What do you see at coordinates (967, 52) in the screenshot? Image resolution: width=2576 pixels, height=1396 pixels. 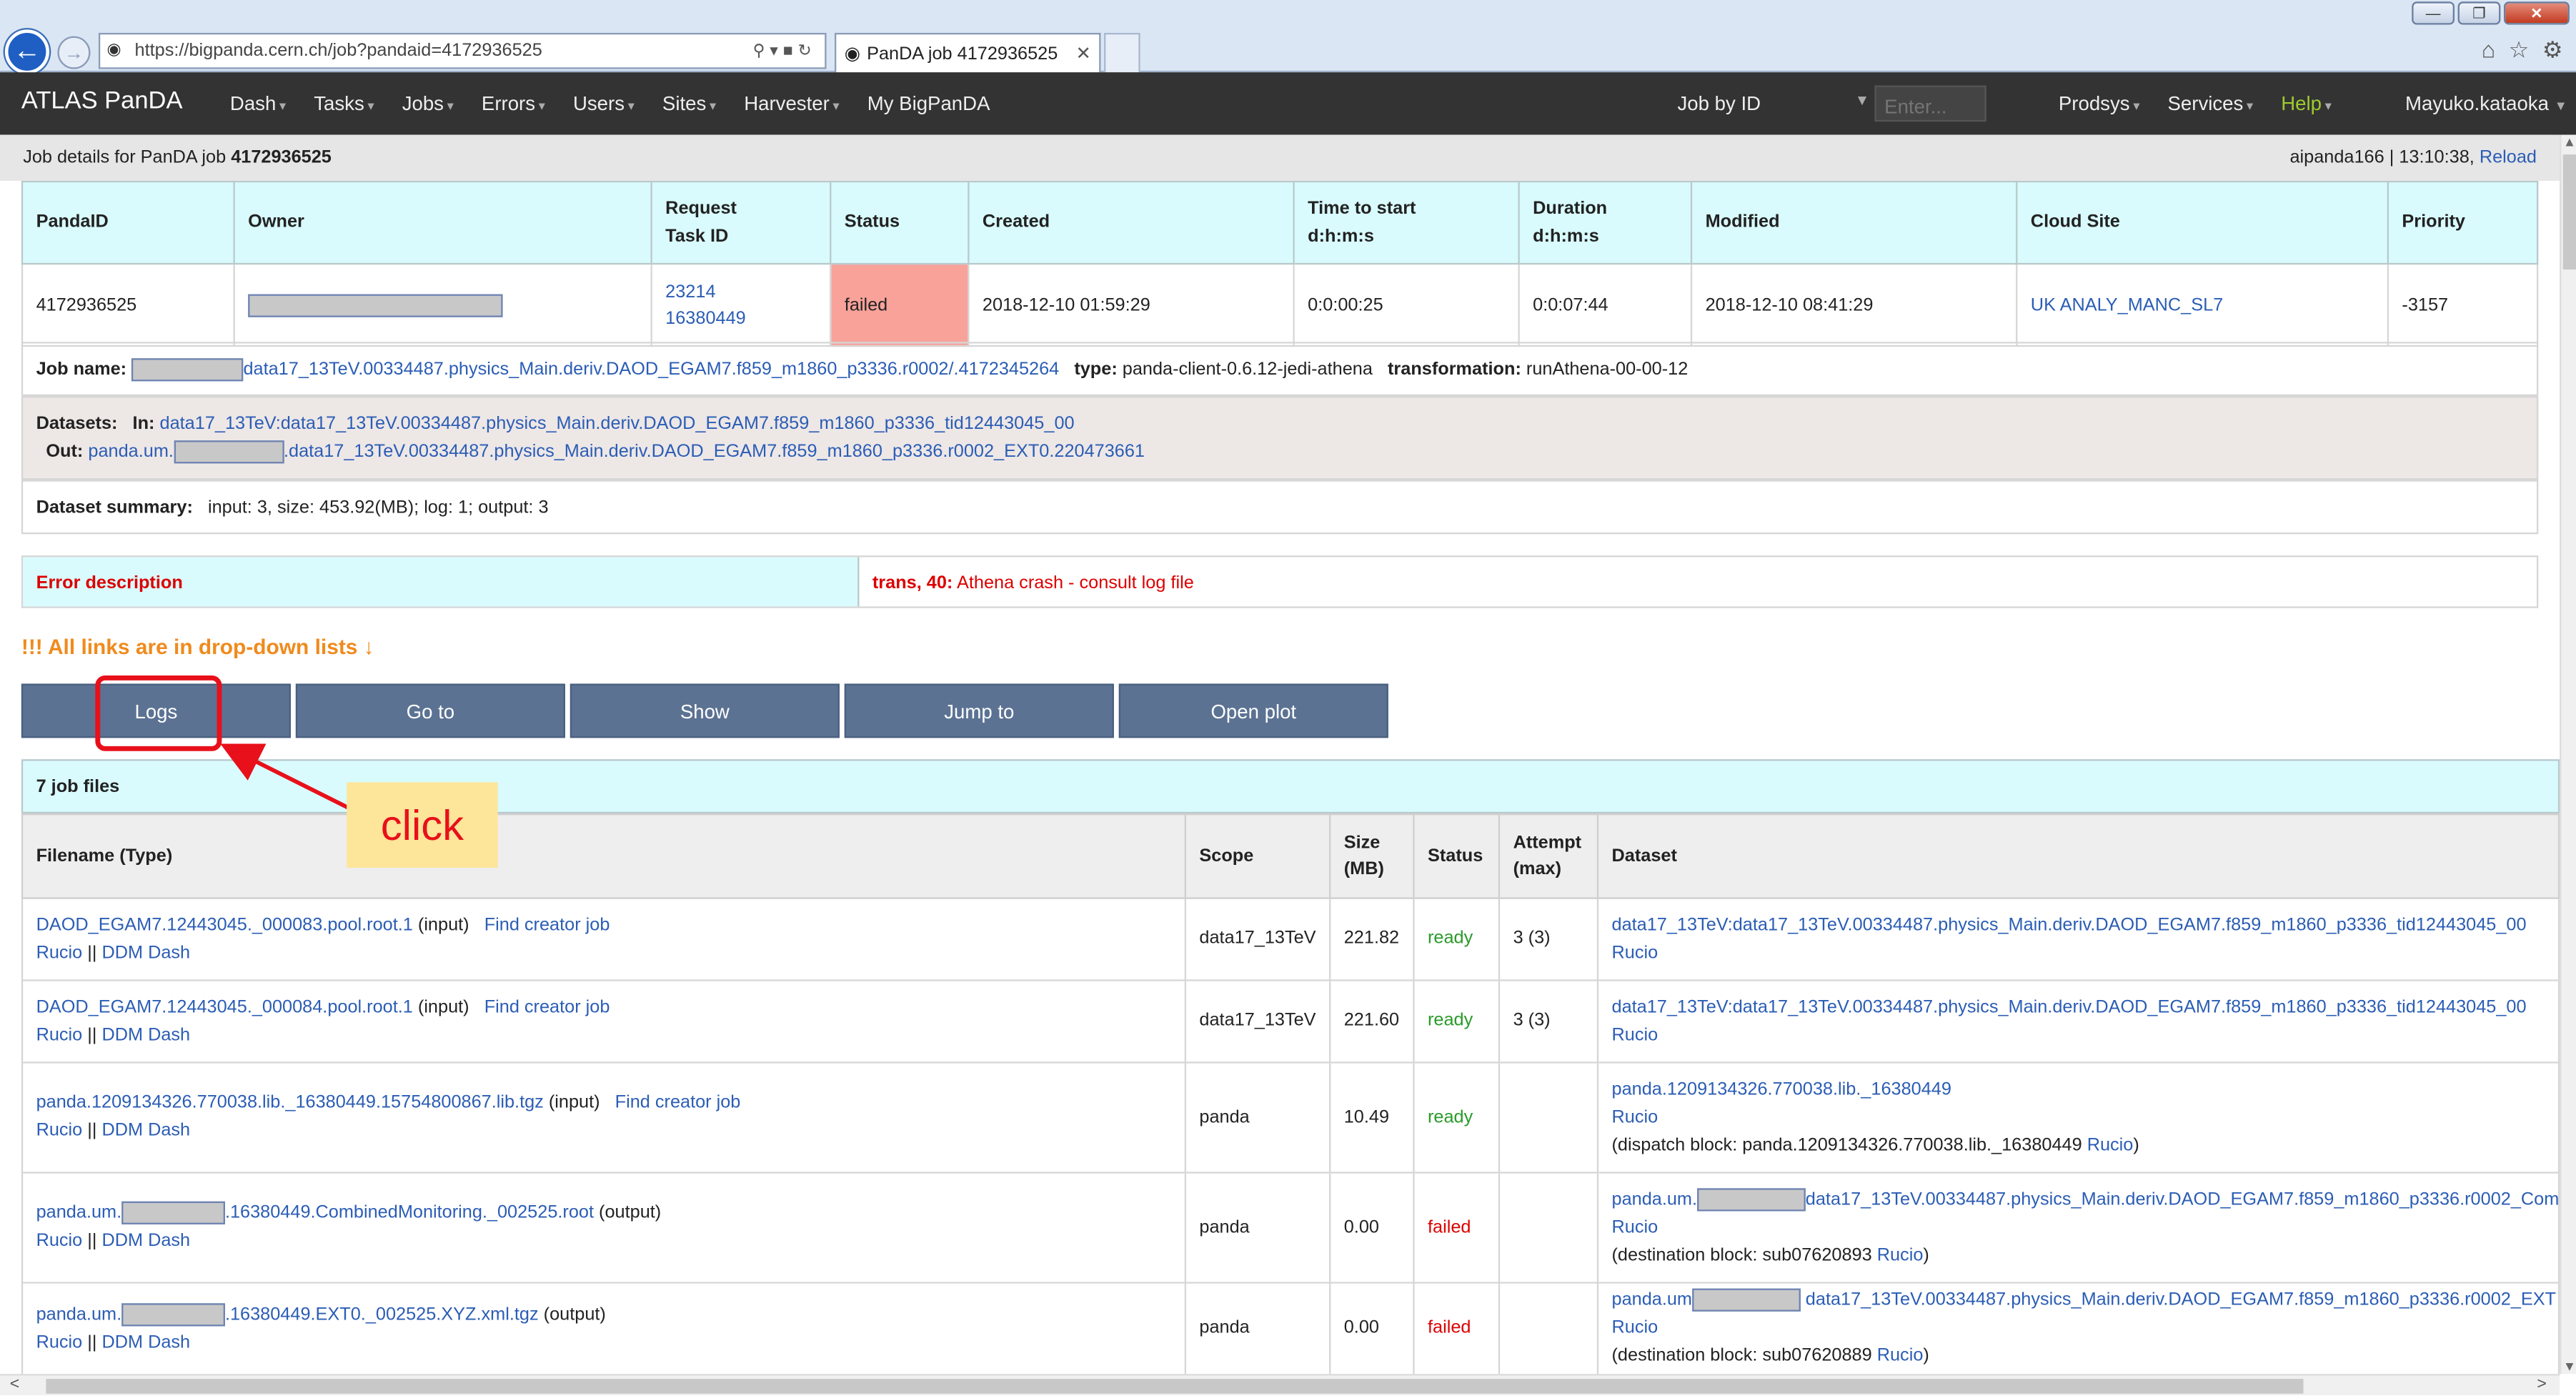 I see `browser-tab: ◉ PanDA job 4172936525 ✕` at bounding box center [967, 52].